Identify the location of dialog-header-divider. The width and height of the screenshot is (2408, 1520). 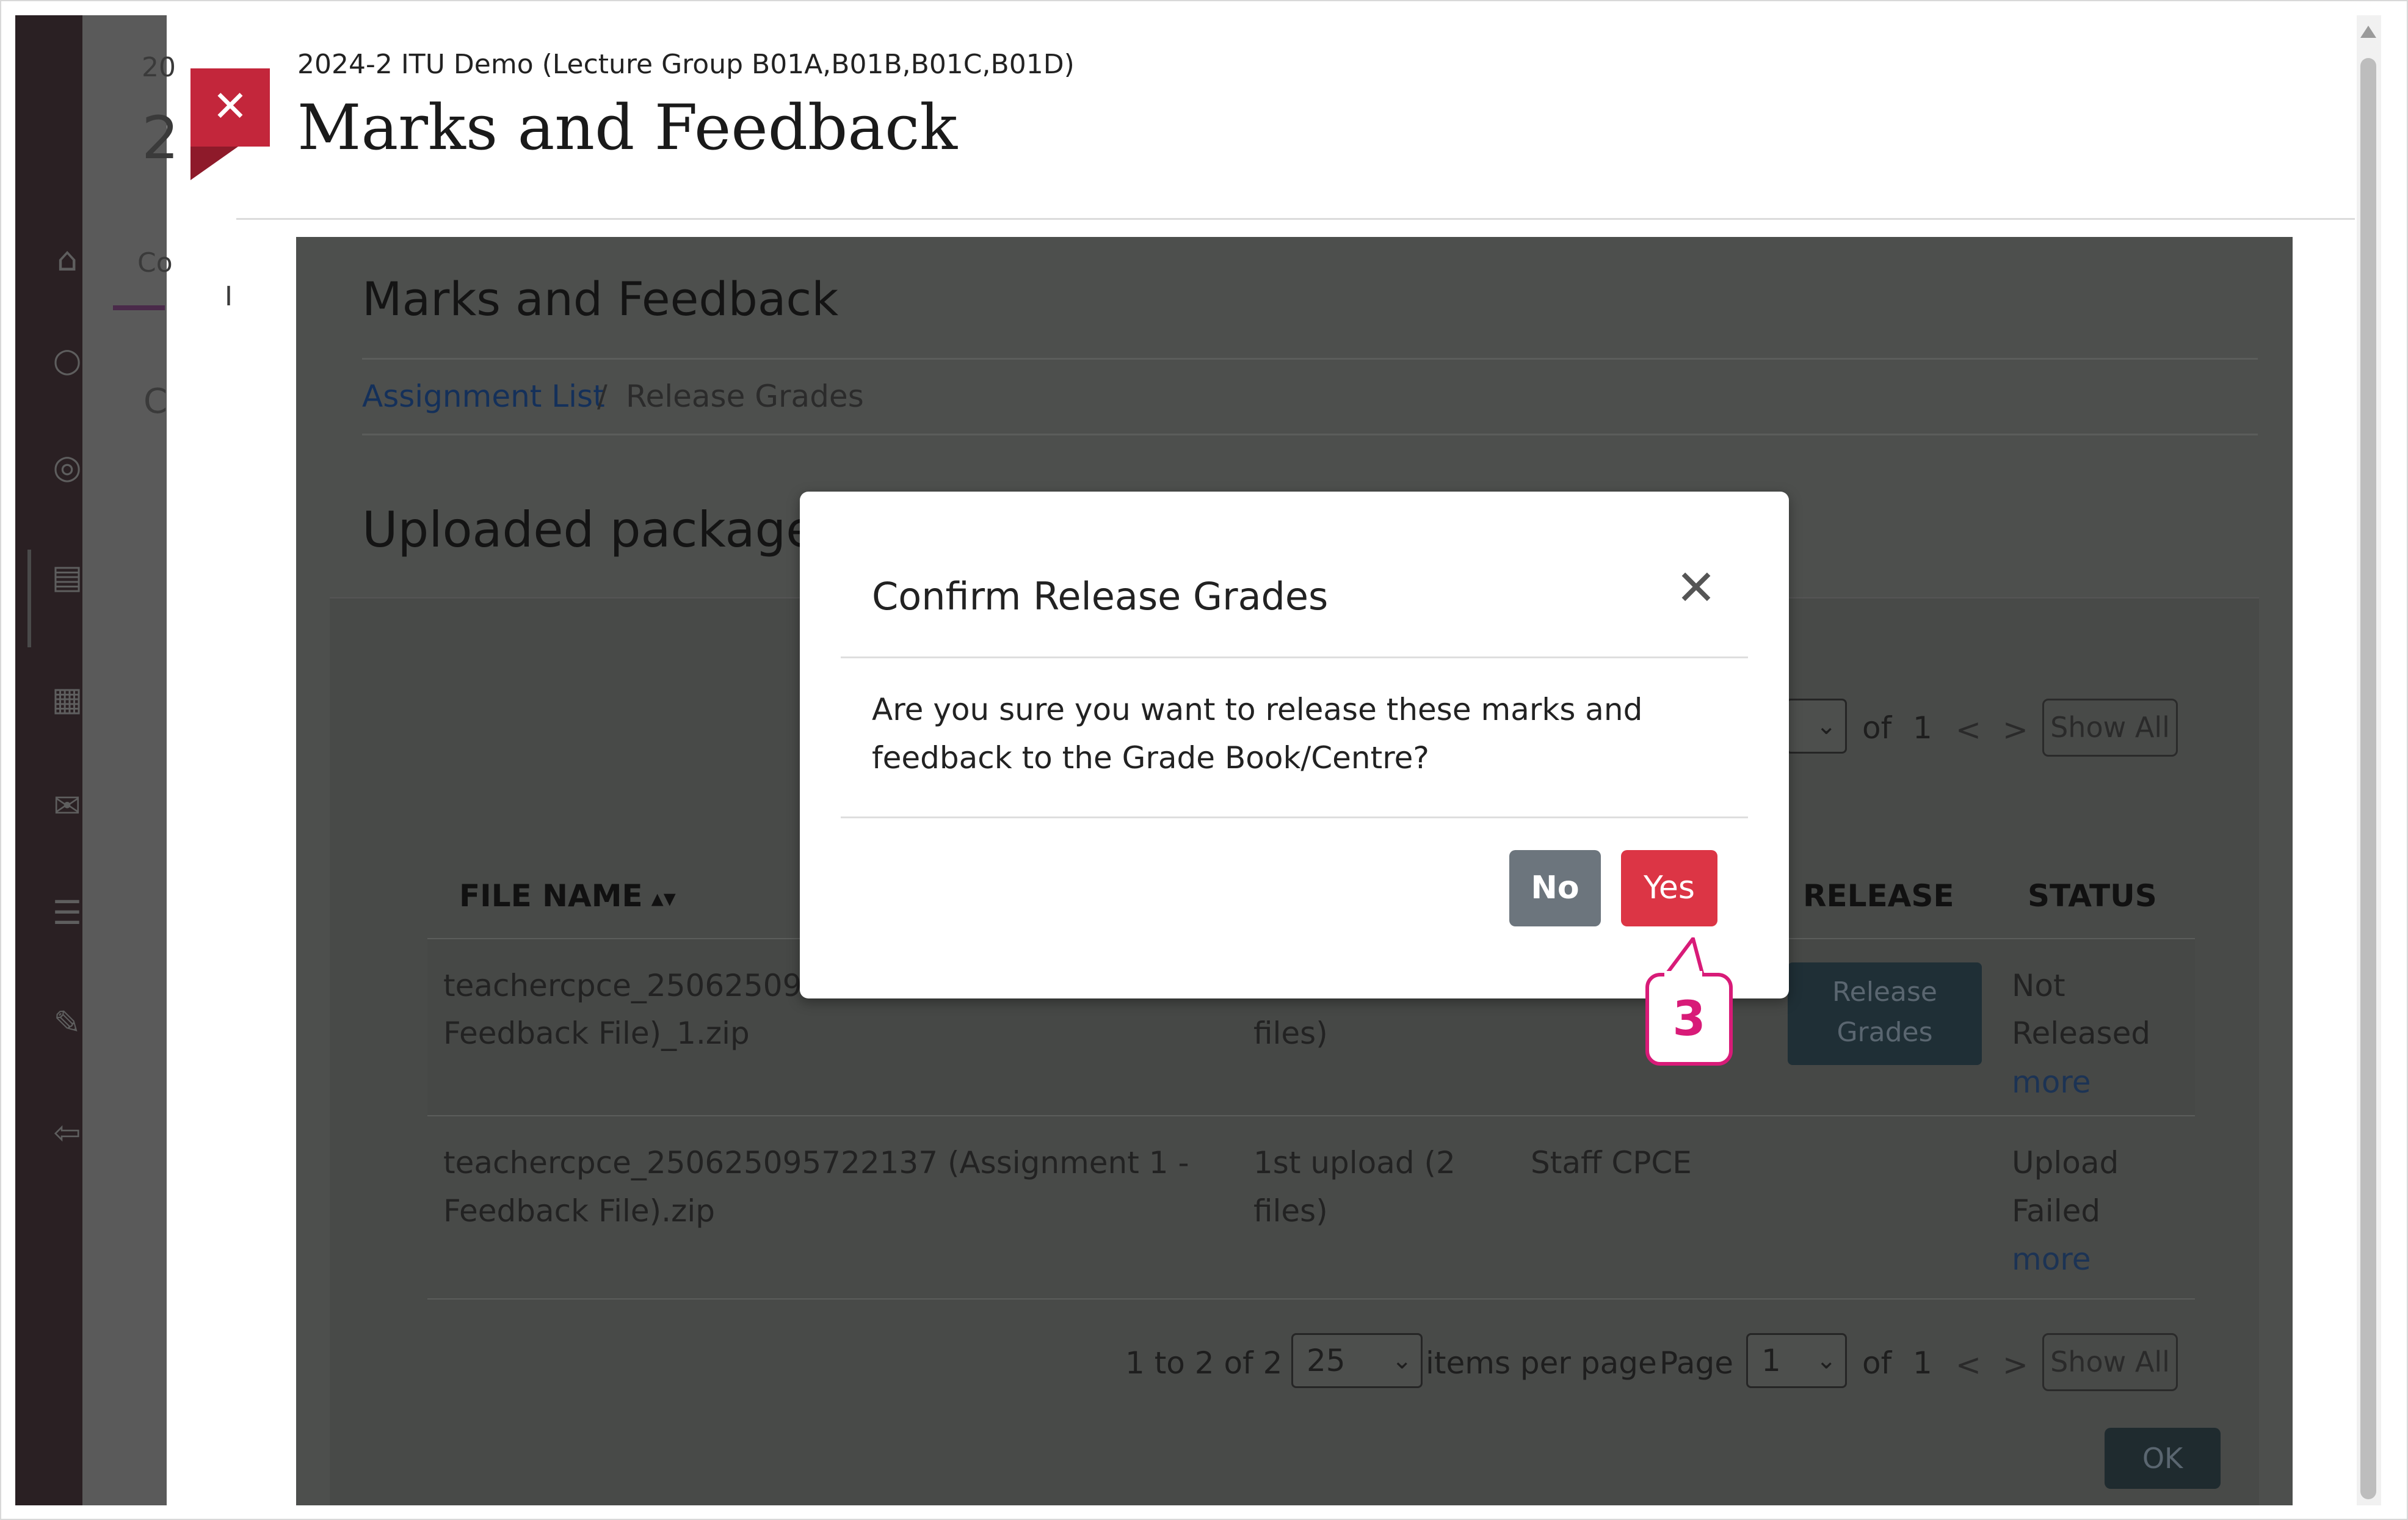
(1294, 657).